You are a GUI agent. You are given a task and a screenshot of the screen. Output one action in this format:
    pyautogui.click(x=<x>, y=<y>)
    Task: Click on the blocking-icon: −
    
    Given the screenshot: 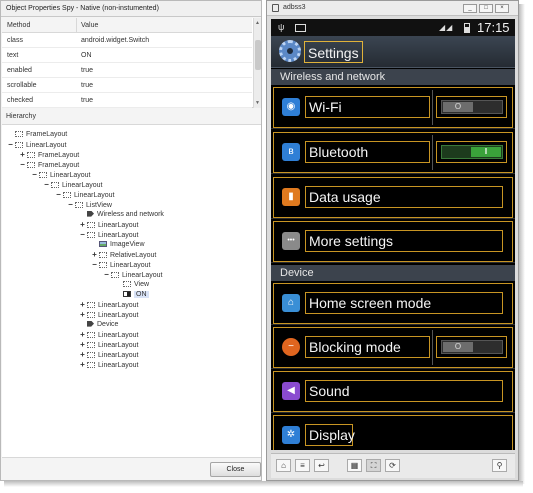 What is the action you would take?
    pyautogui.click(x=291, y=347)
    